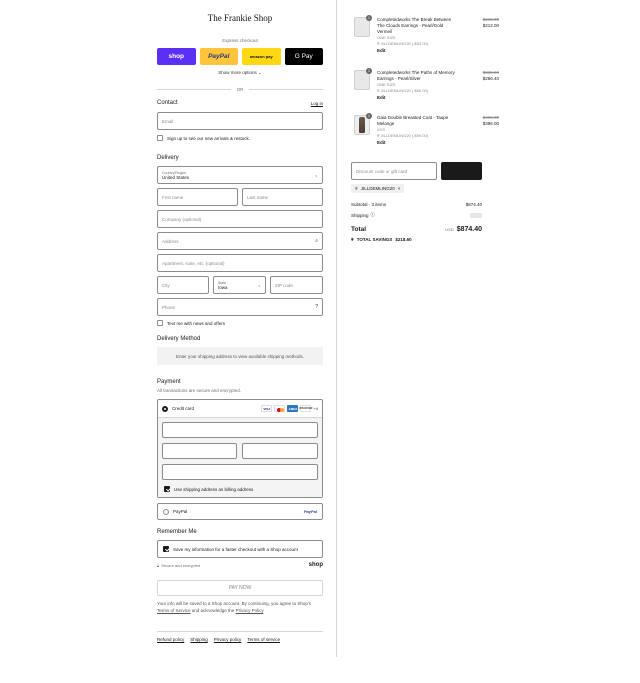  What do you see at coordinates (359, 229) in the screenshot?
I see `total-label: Total` at bounding box center [359, 229].